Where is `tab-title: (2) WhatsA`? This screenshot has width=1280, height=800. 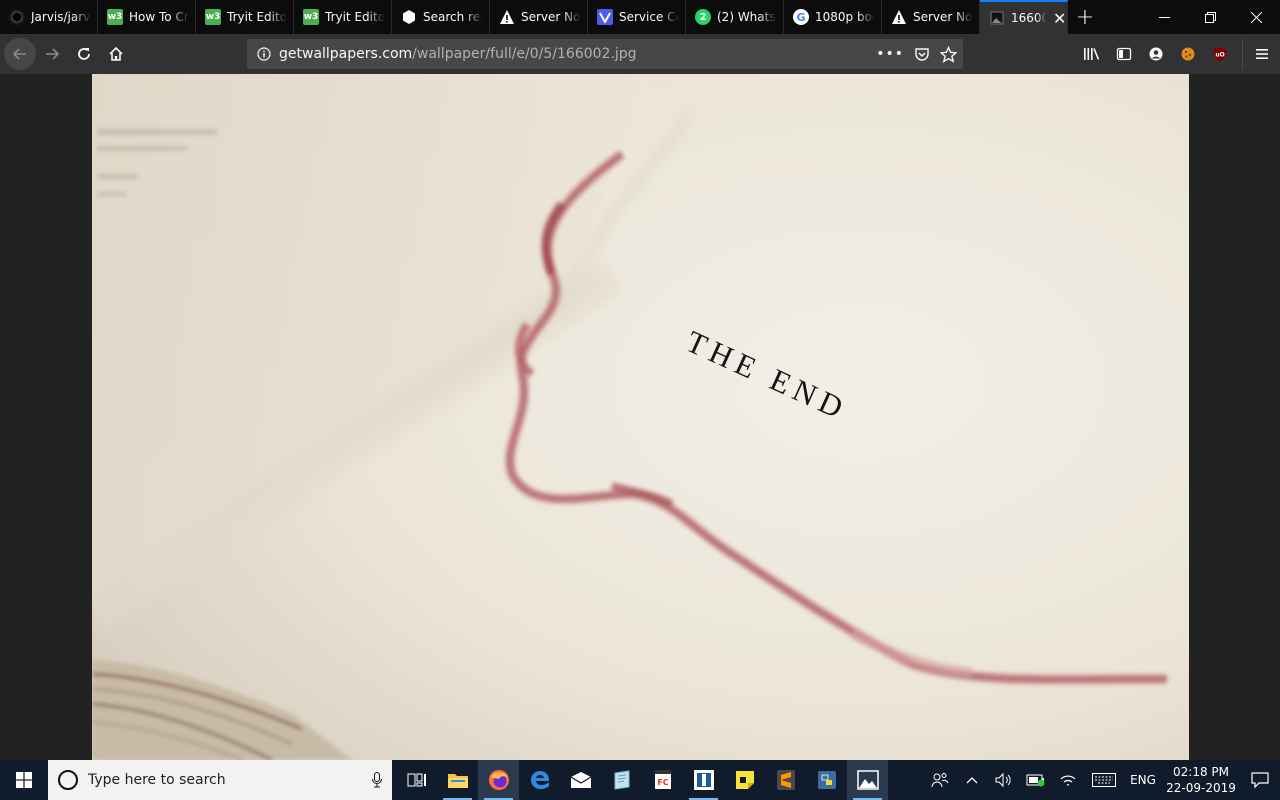 tab-title: (2) WhatsA is located at coordinates (747, 17).